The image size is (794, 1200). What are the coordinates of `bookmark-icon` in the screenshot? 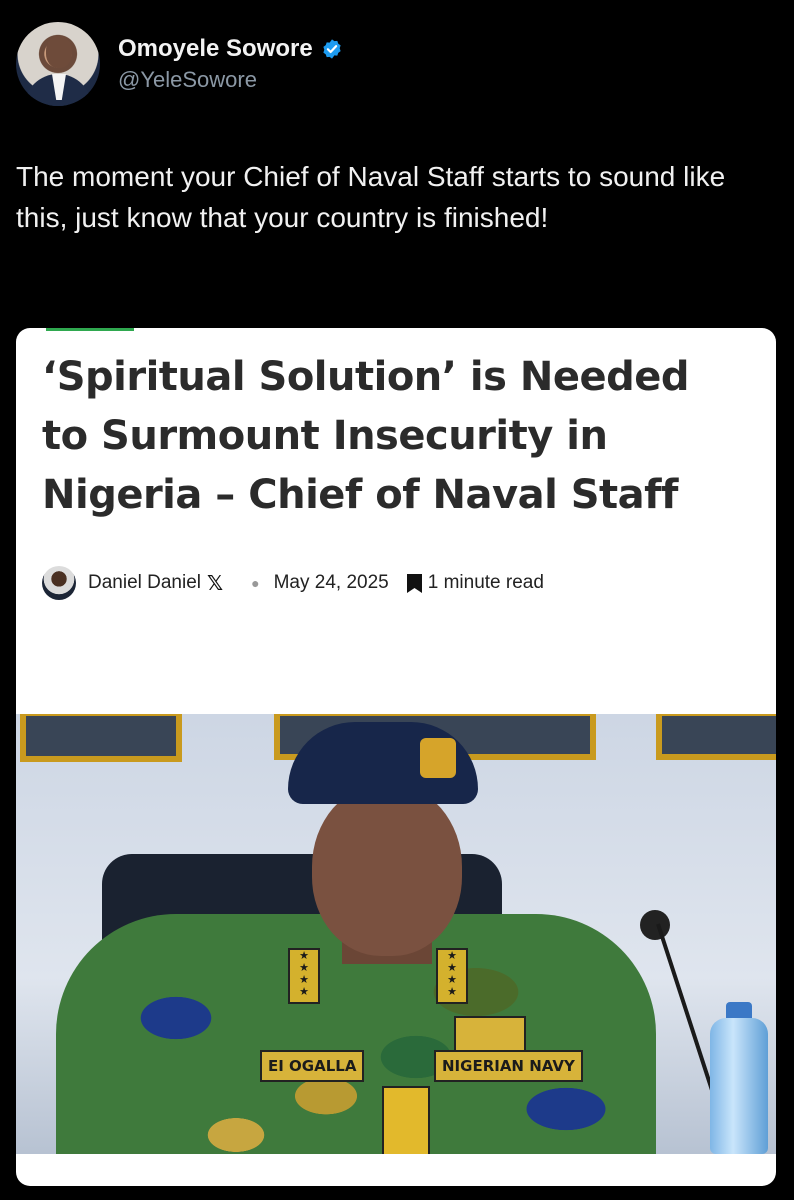 It's located at (414, 583).